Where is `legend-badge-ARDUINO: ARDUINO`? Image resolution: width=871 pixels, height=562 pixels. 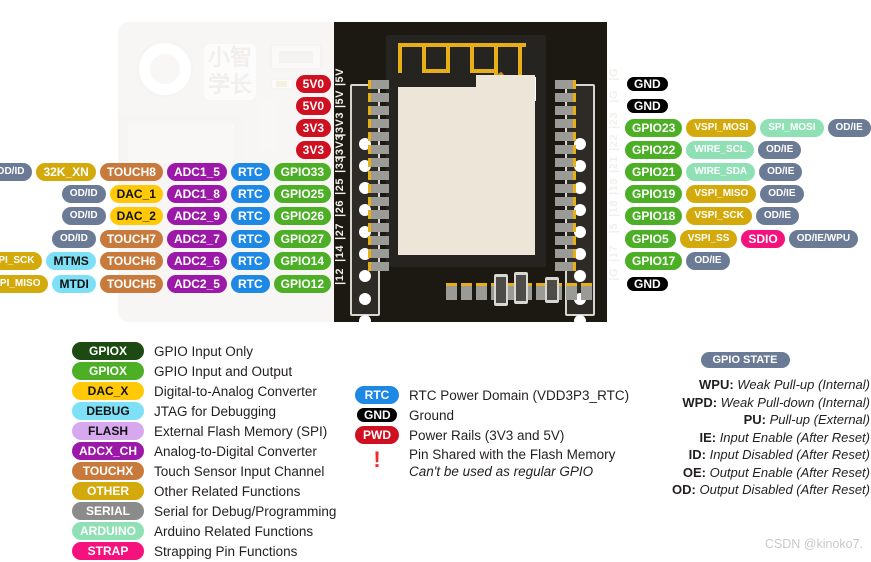
legend-badge-ARDUINO: ARDUINO is located at coordinates (108, 531).